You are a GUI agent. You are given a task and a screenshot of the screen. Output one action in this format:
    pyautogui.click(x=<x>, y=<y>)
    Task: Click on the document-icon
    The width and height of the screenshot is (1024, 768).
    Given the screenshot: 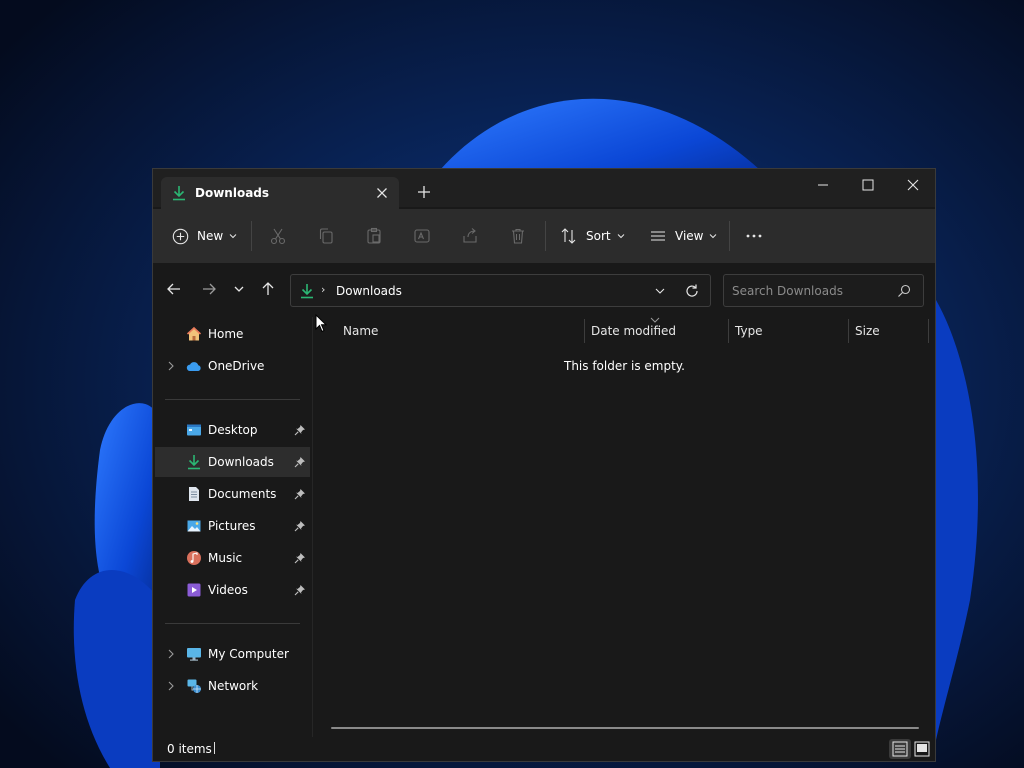 What is the action you would take?
    pyautogui.click(x=194, y=494)
    